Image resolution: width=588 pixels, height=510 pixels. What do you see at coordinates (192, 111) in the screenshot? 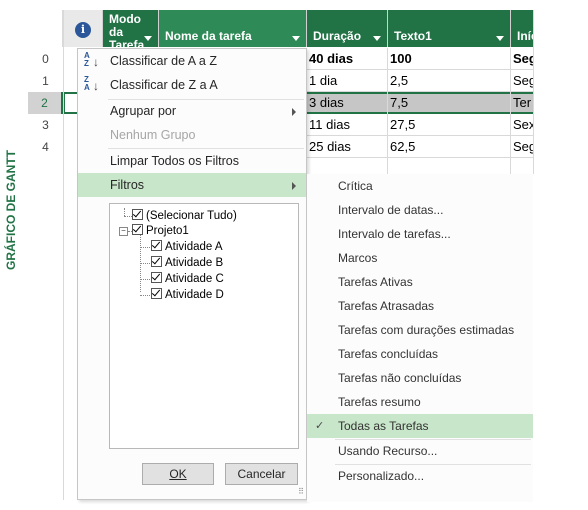
I see `group-by-item: Agrupar por` at bounding box center [192, 111].